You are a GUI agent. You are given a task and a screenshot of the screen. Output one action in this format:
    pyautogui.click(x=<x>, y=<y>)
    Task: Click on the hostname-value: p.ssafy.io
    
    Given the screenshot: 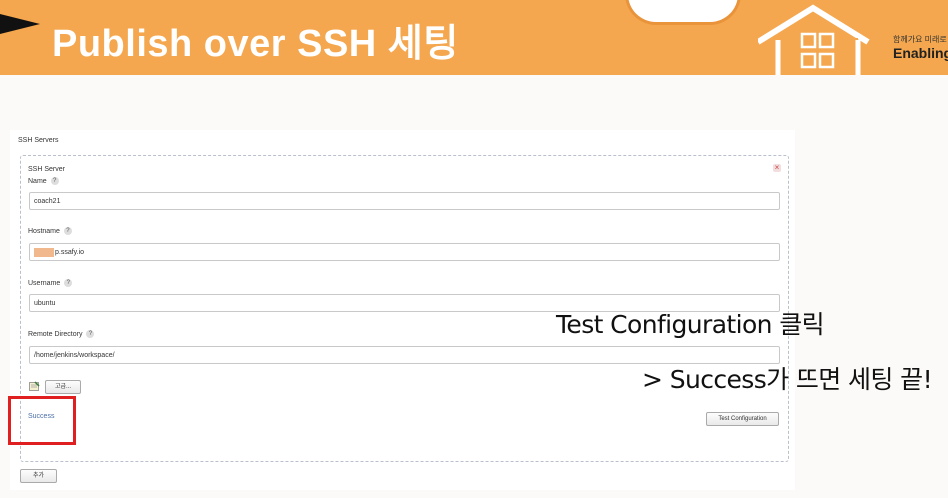 What is the action you would take?
    pyautogui.click(x=70, y=252)
    